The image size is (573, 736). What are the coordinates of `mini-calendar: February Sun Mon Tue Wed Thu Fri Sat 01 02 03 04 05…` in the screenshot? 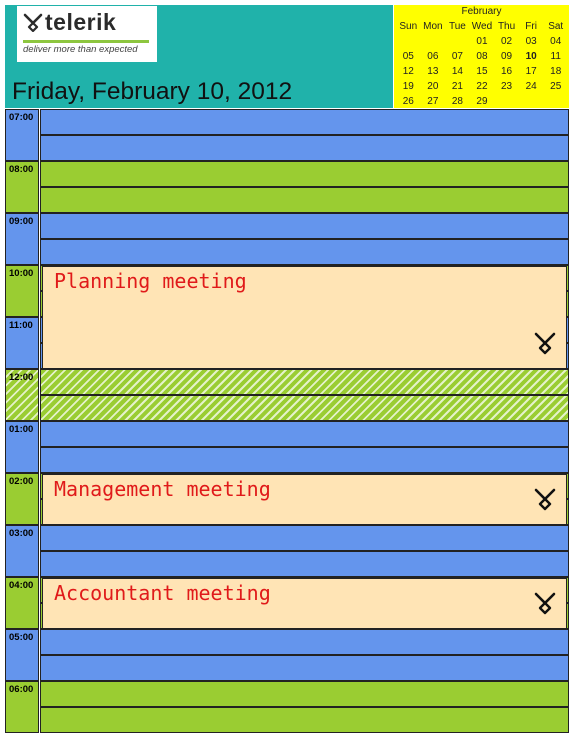 It's located at (481, 56).